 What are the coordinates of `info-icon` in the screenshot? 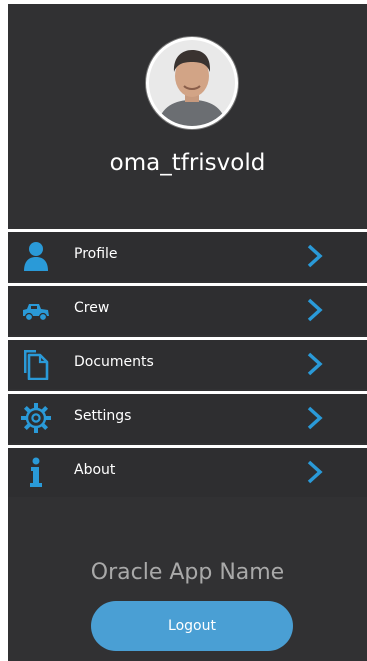 It's located at (36, 472).